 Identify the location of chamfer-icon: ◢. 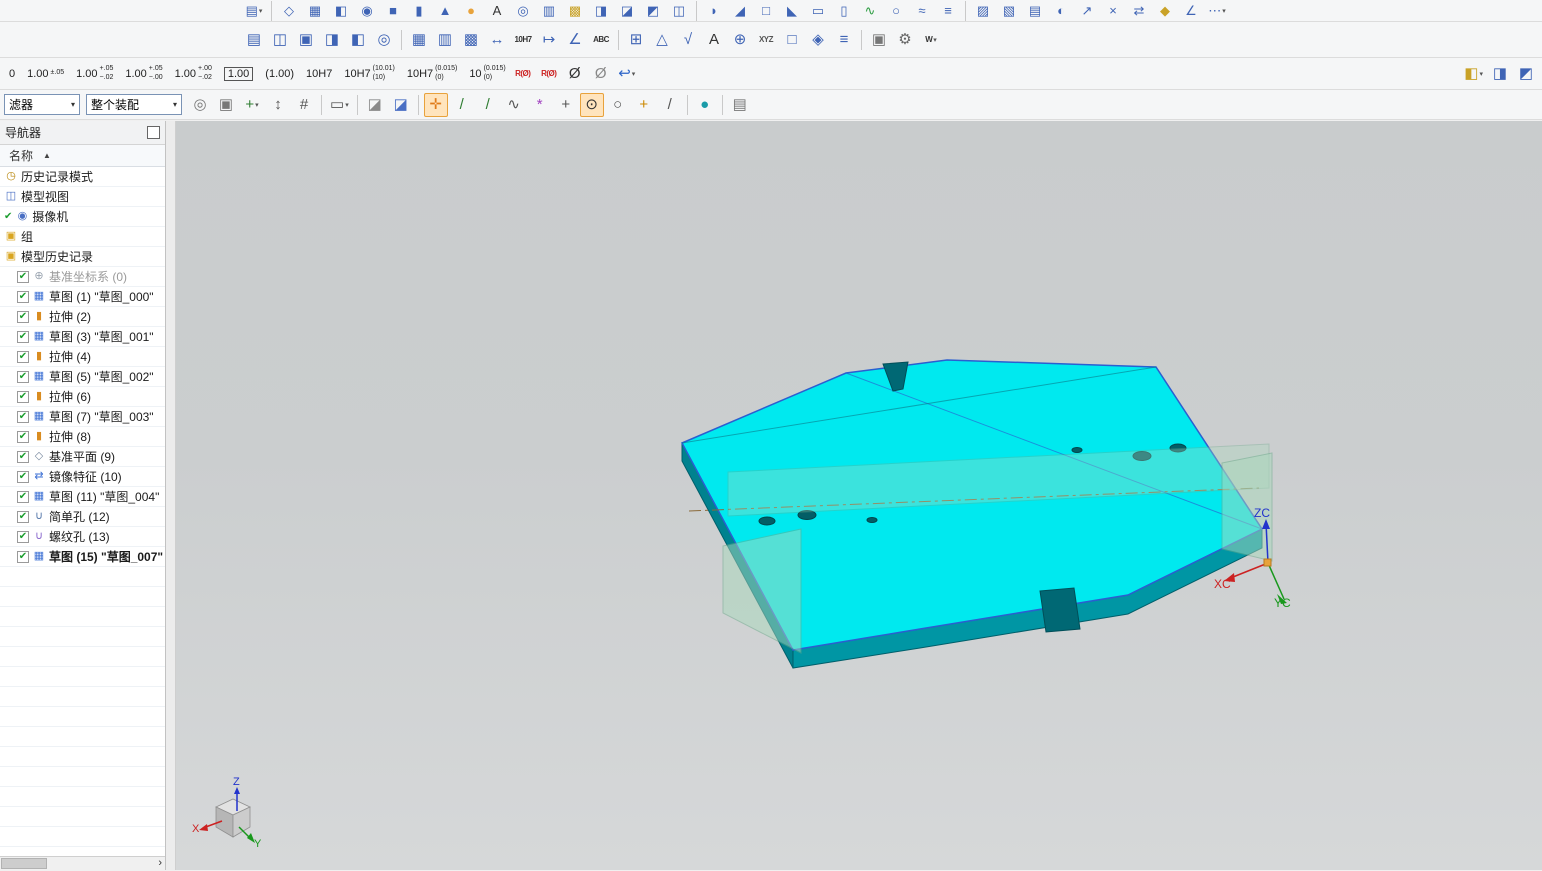
(740, 11).